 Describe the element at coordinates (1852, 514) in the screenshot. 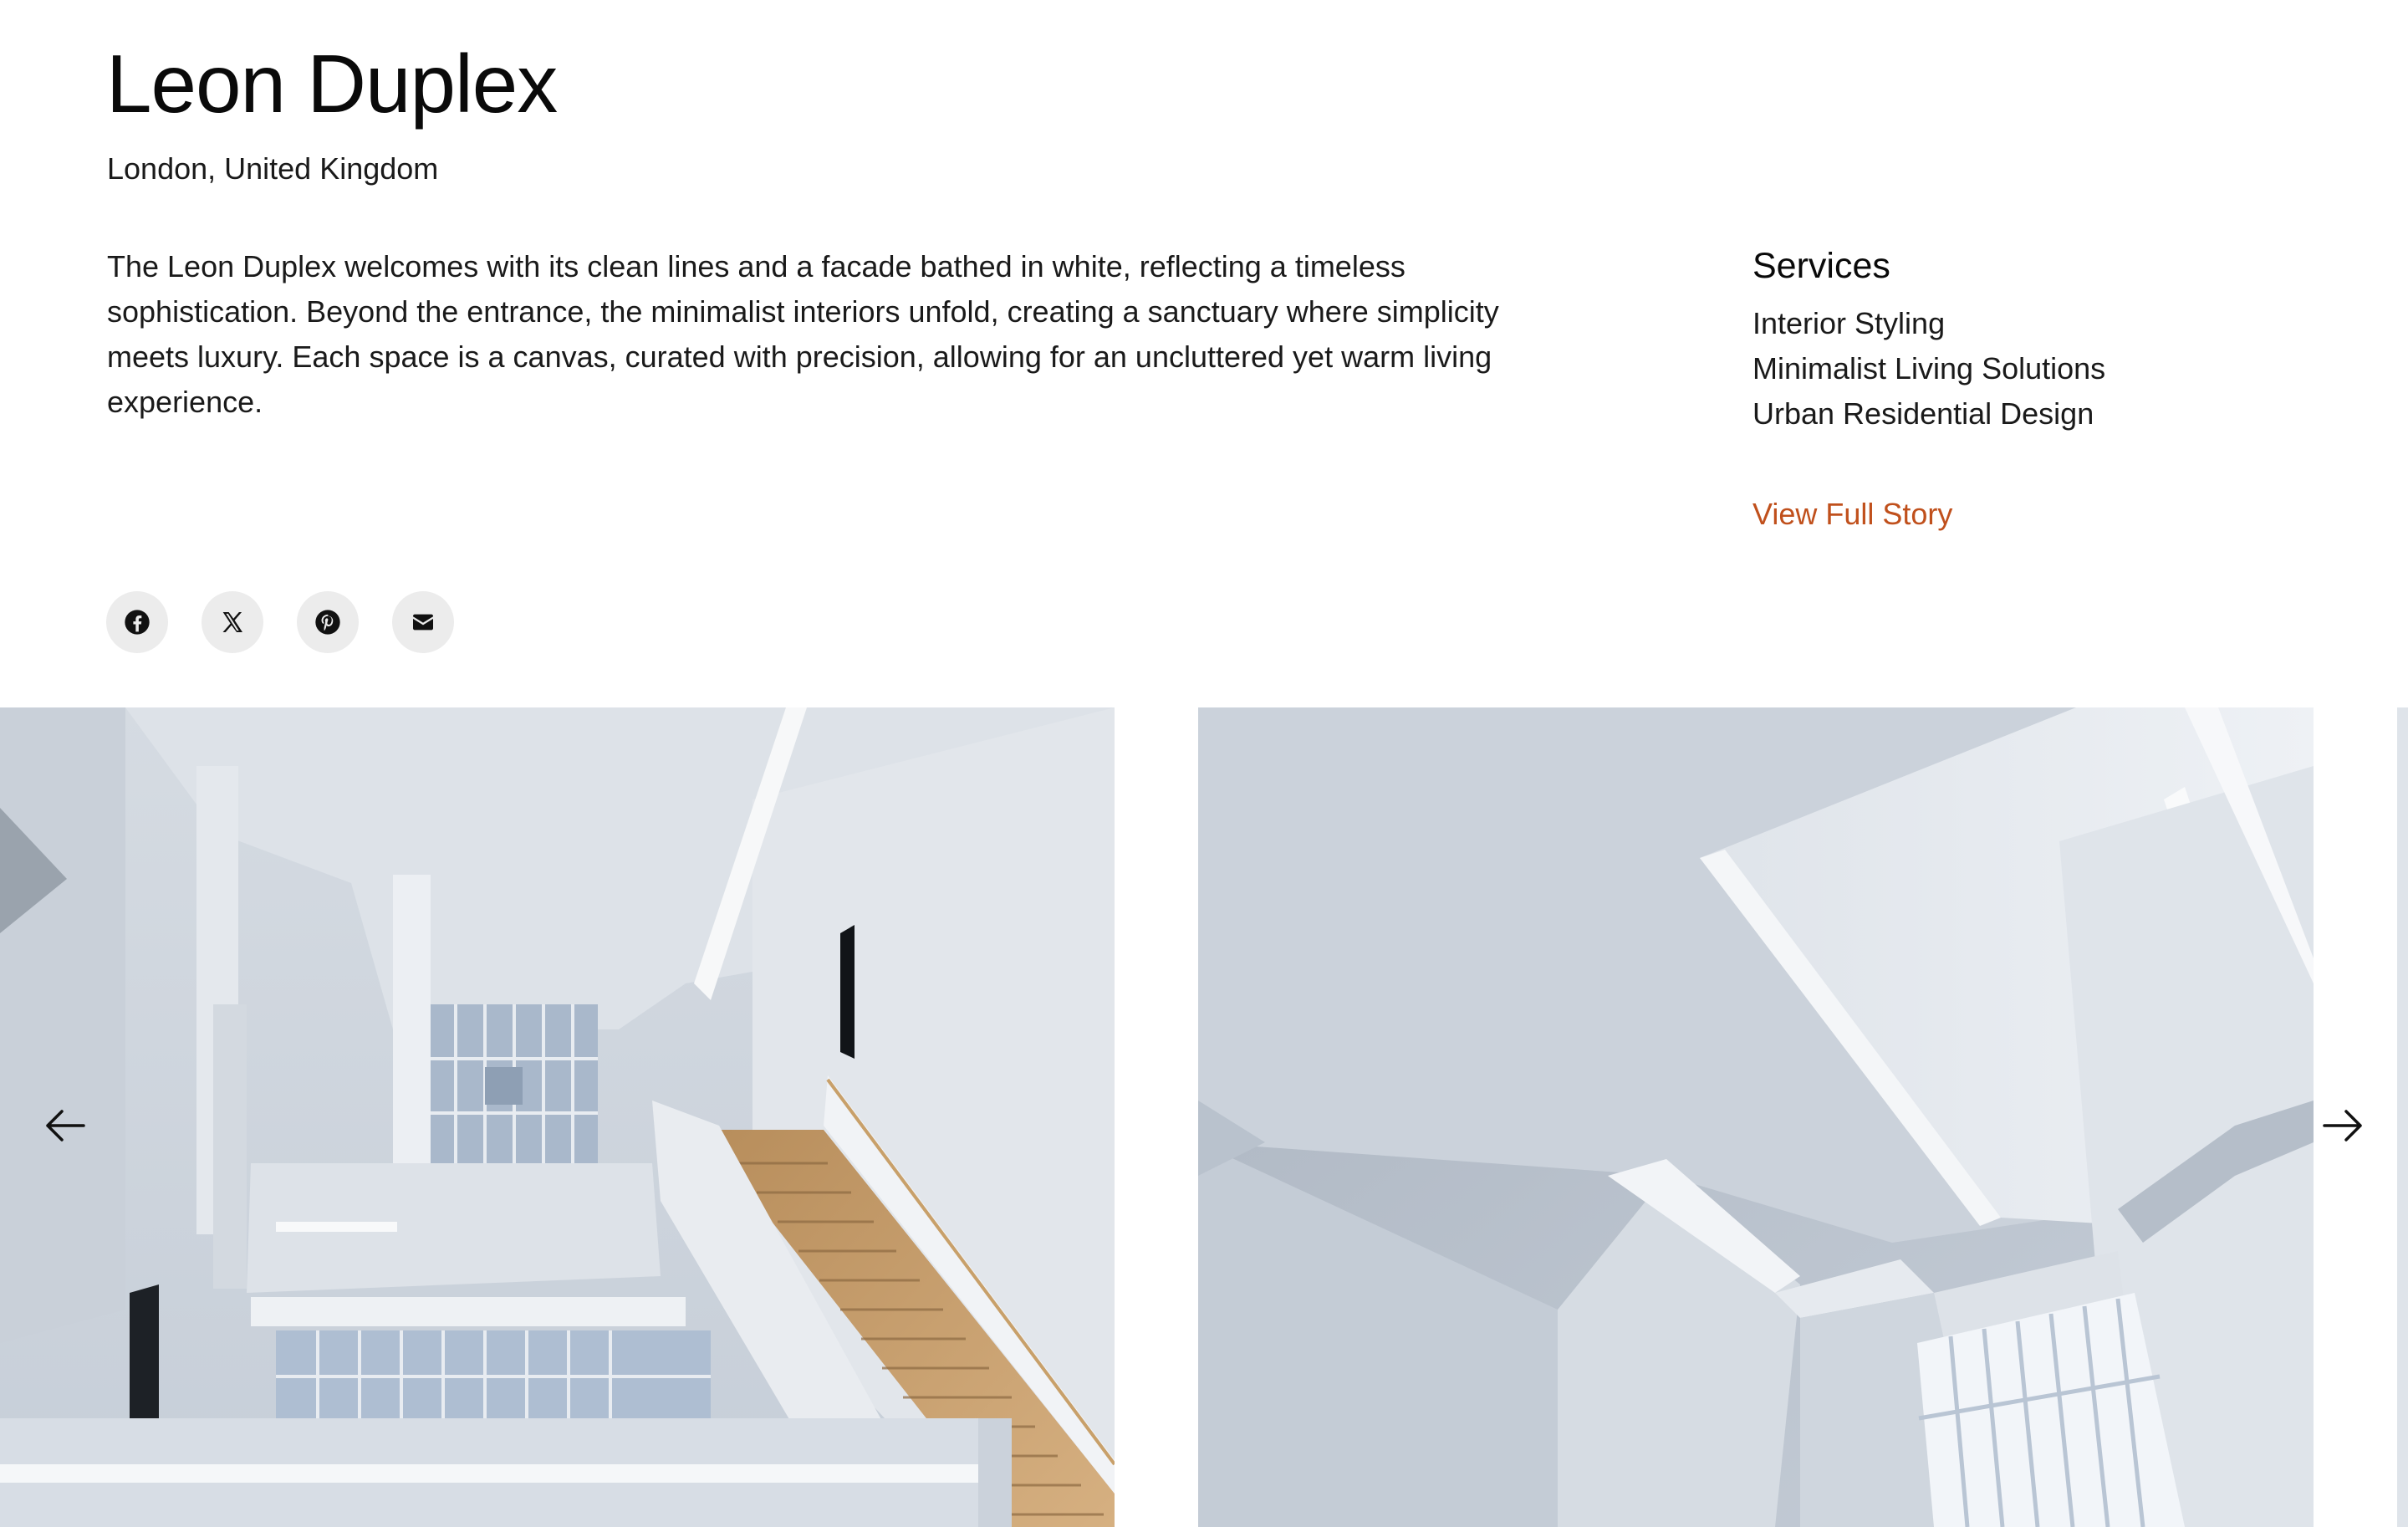

I see `view-full-story-link: View Full Story` at that location.